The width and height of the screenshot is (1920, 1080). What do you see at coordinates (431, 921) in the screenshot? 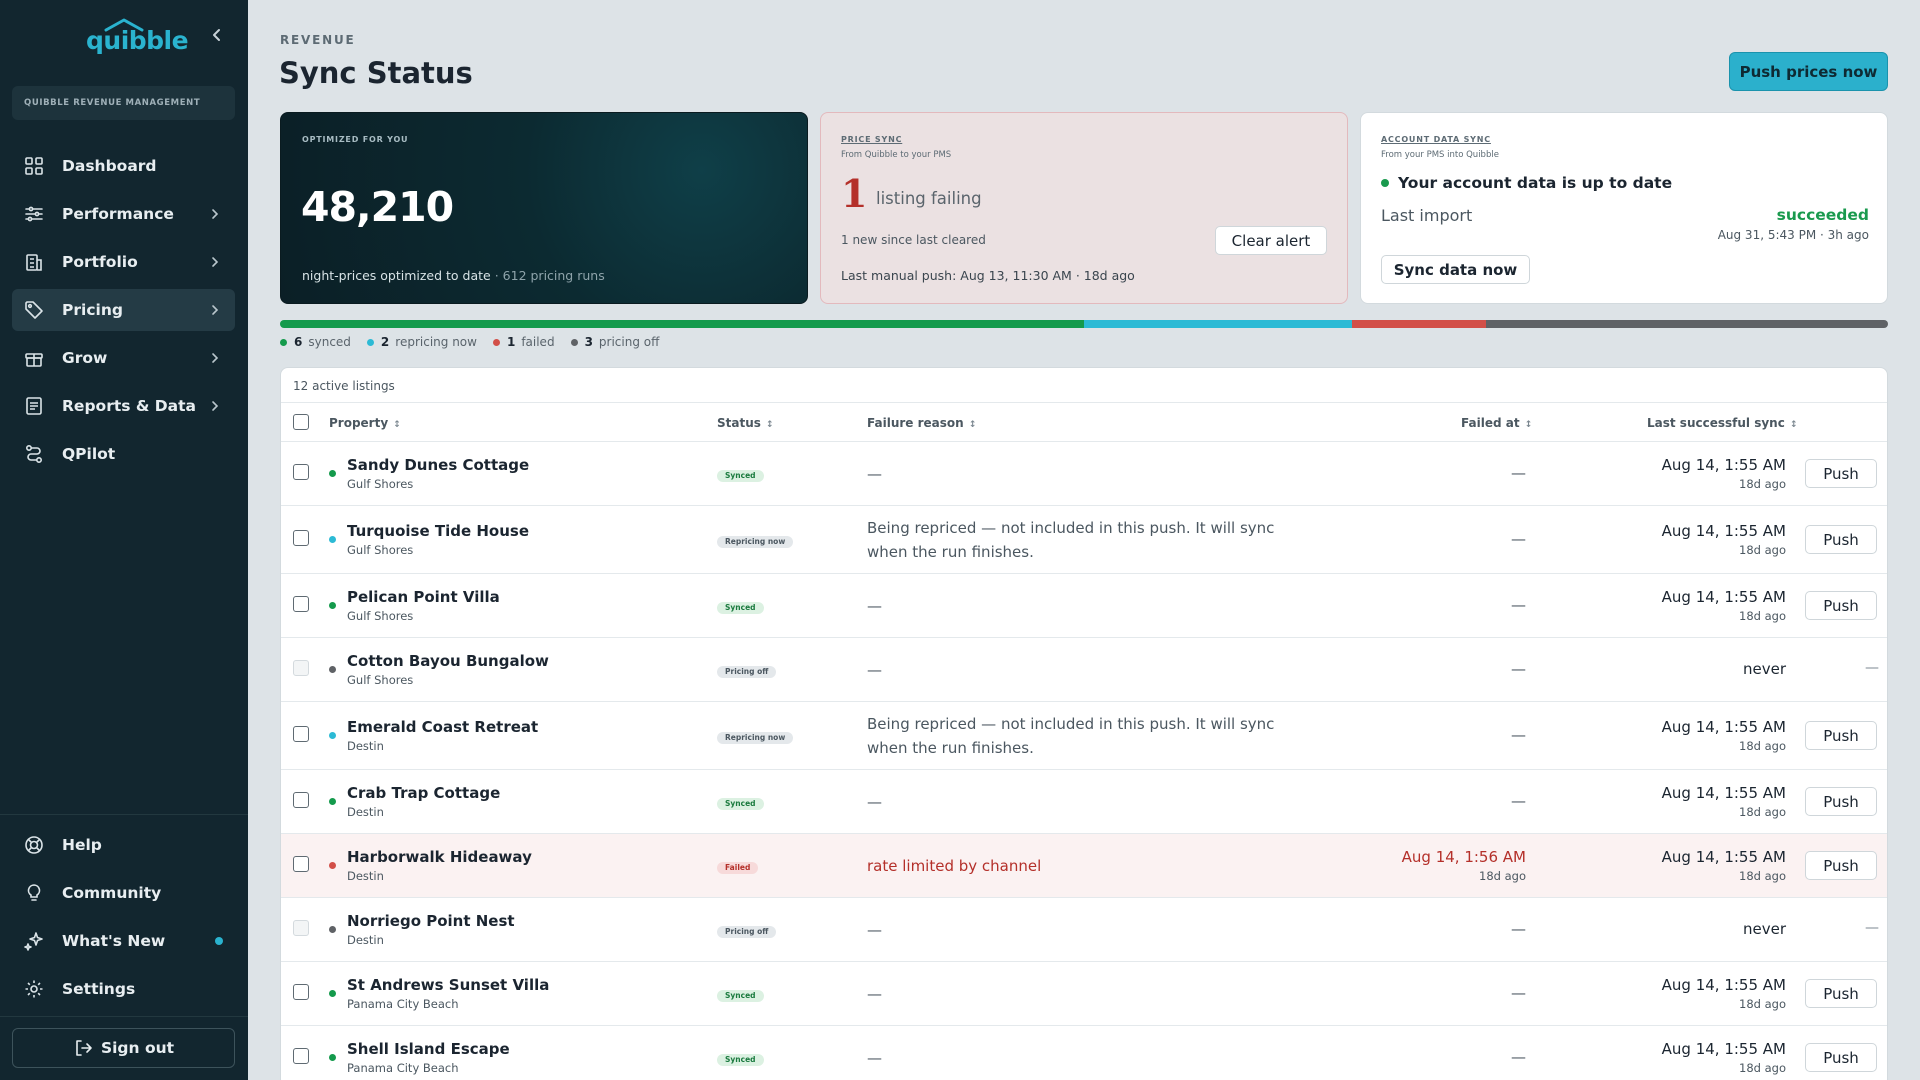
I see `property-name: Norriego Point Nest` at bounding box center [431, 921].